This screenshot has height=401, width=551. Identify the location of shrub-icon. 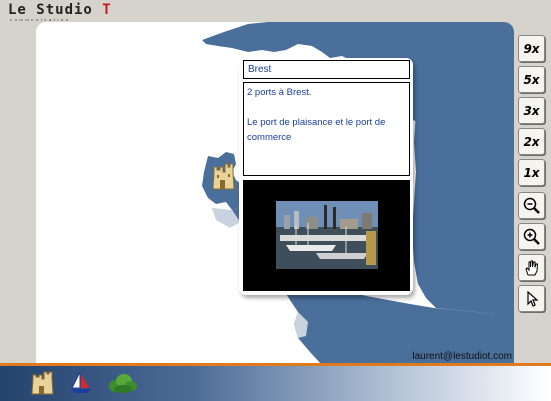
(123, 383).